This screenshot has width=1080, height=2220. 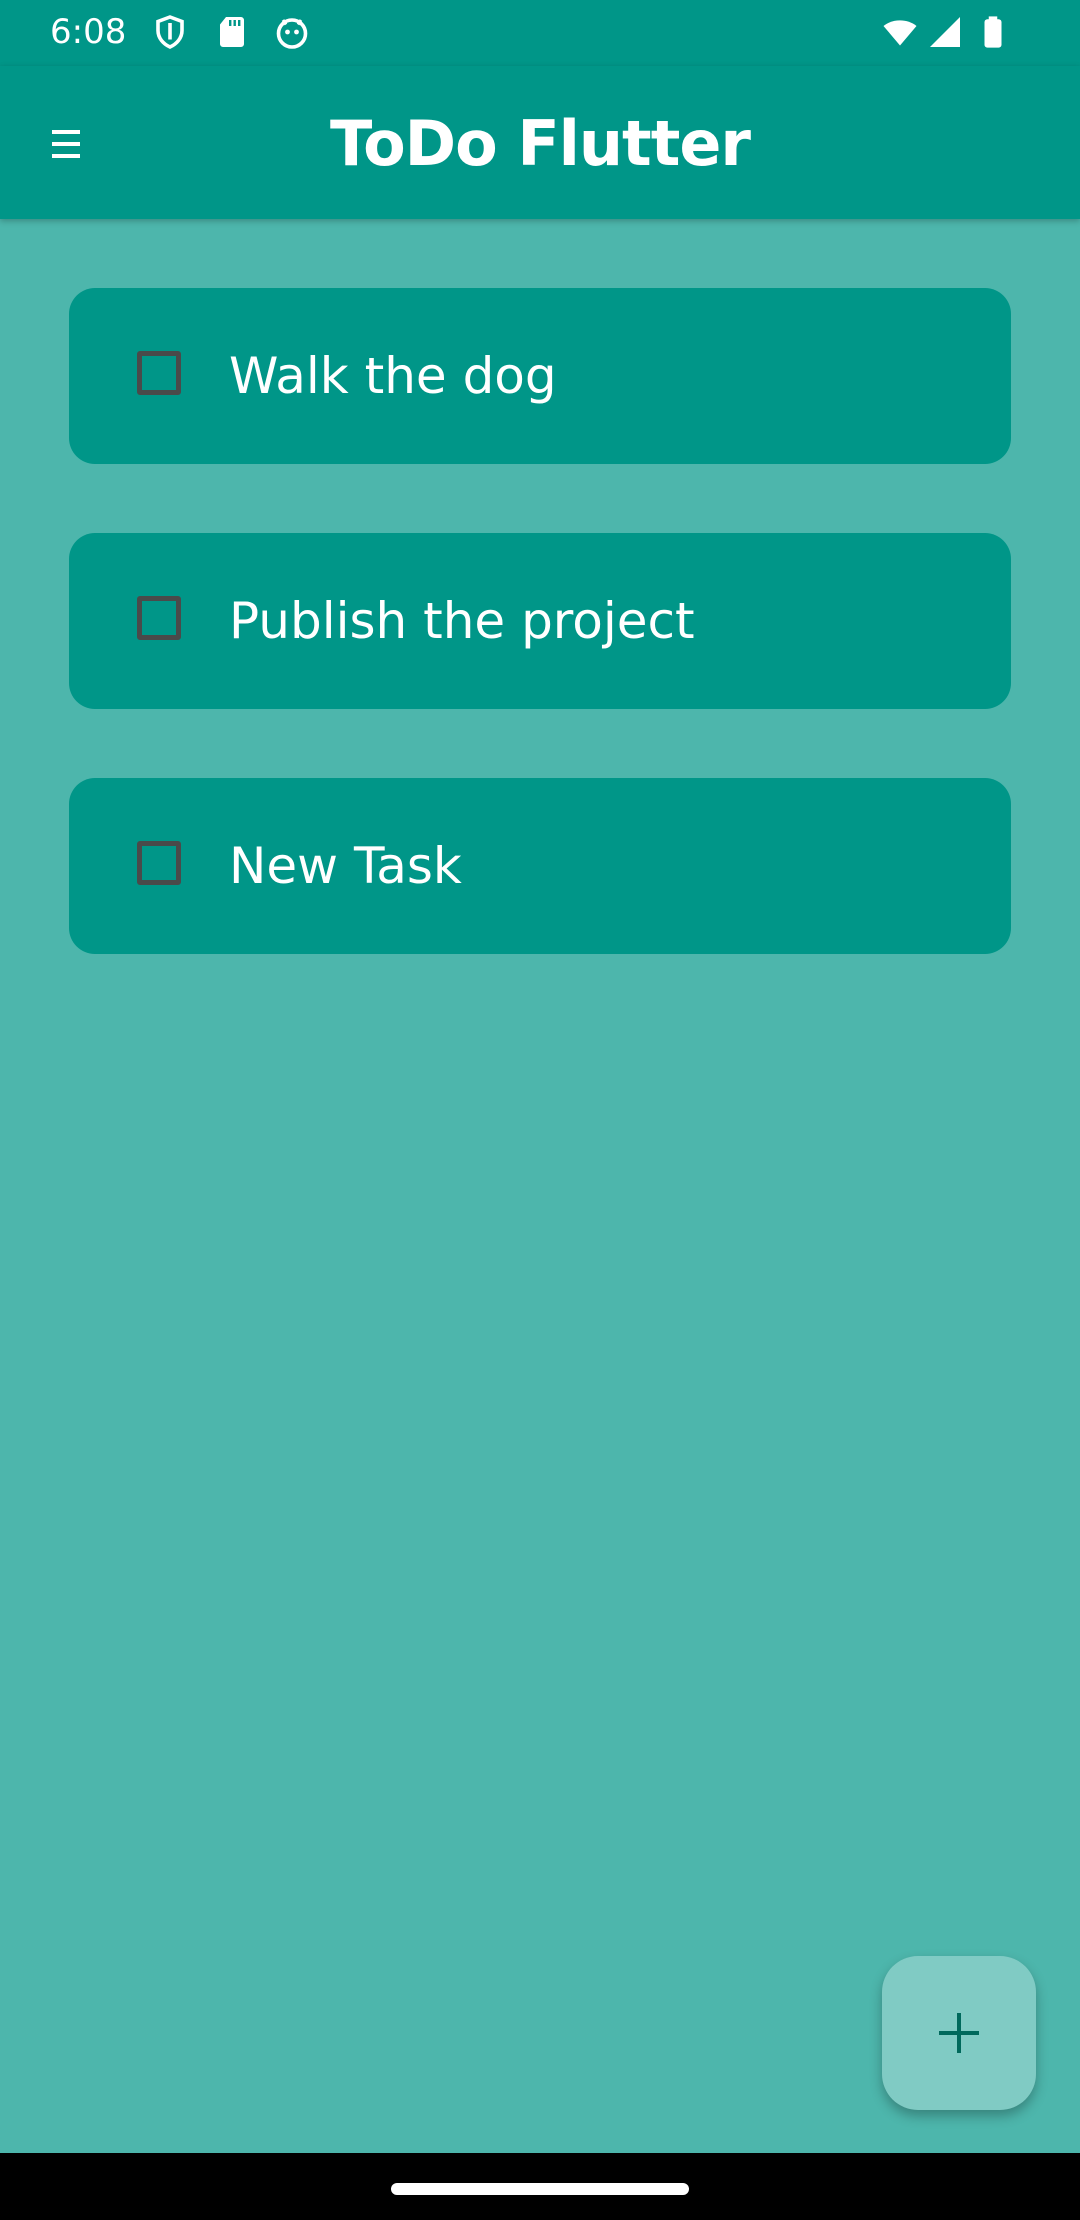 I want to click on task-card: New Task, so click(x=540, y=866).